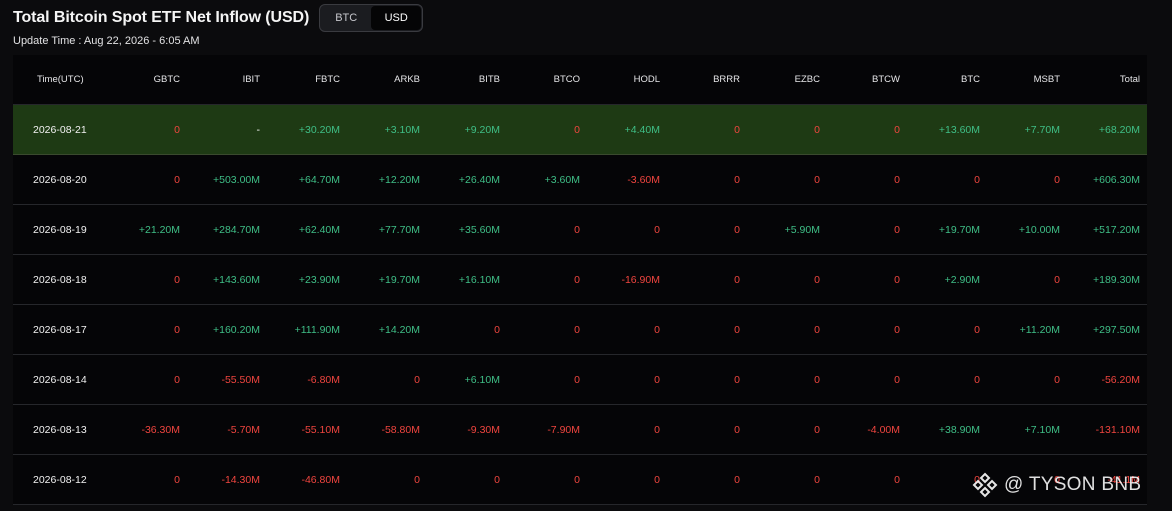 This screenshot has width=1172, height=511. What do you see at coordinates (726, 79) in the screenshot?
I see `column-header-brrr: BRRR` at bounding box center [726, 79].